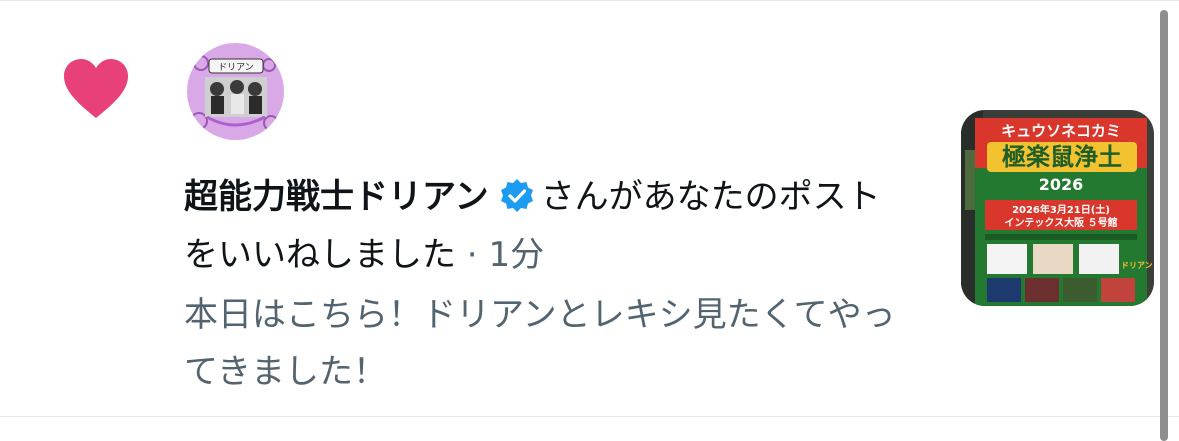 The height and width of the screenshot is (441, 1179). I want to click on verified-badge-icon, so click(516, 195).